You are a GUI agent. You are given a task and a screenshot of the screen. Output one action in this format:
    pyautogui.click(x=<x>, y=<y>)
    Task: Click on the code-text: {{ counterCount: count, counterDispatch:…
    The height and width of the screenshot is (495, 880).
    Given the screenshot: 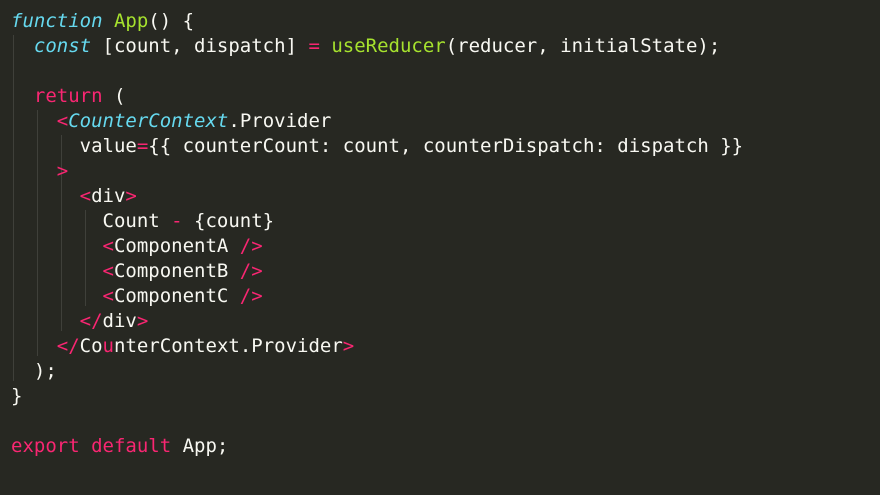 What is the action you would take?
    pyautogui.click(x=446, y=146)
    